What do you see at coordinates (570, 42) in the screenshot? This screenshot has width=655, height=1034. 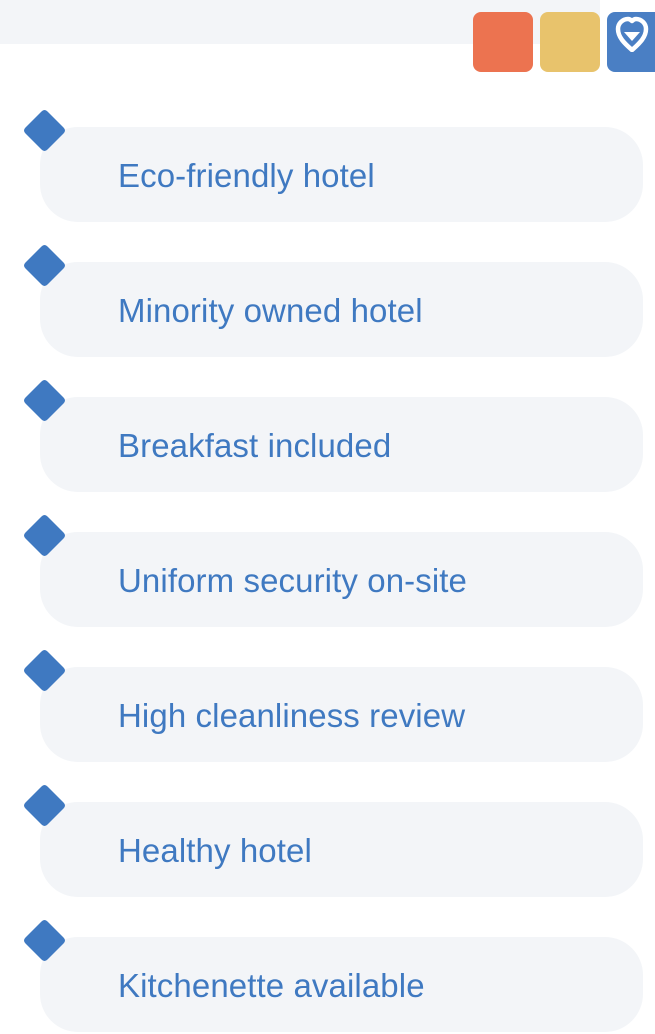 I see `yellow-swatch` at bounding box center [570, 42].